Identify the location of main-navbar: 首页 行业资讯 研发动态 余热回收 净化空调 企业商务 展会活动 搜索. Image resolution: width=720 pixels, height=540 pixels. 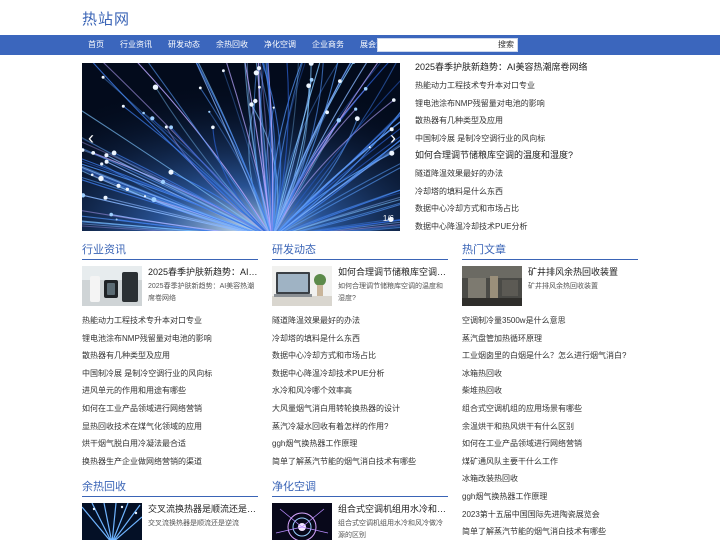
(360, 45).